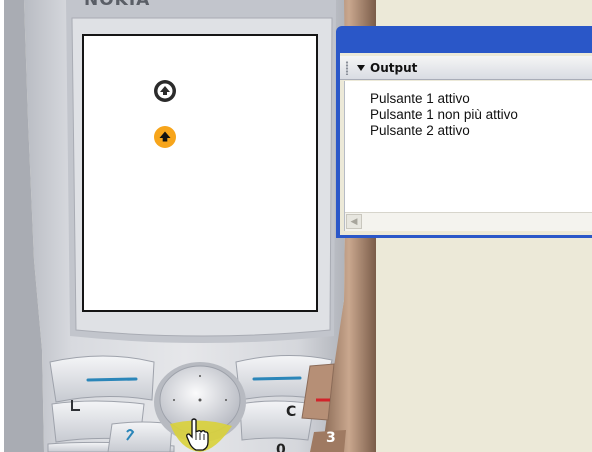  I want to click on output-line: Pulsante 2 attivo, so click(420, 130).